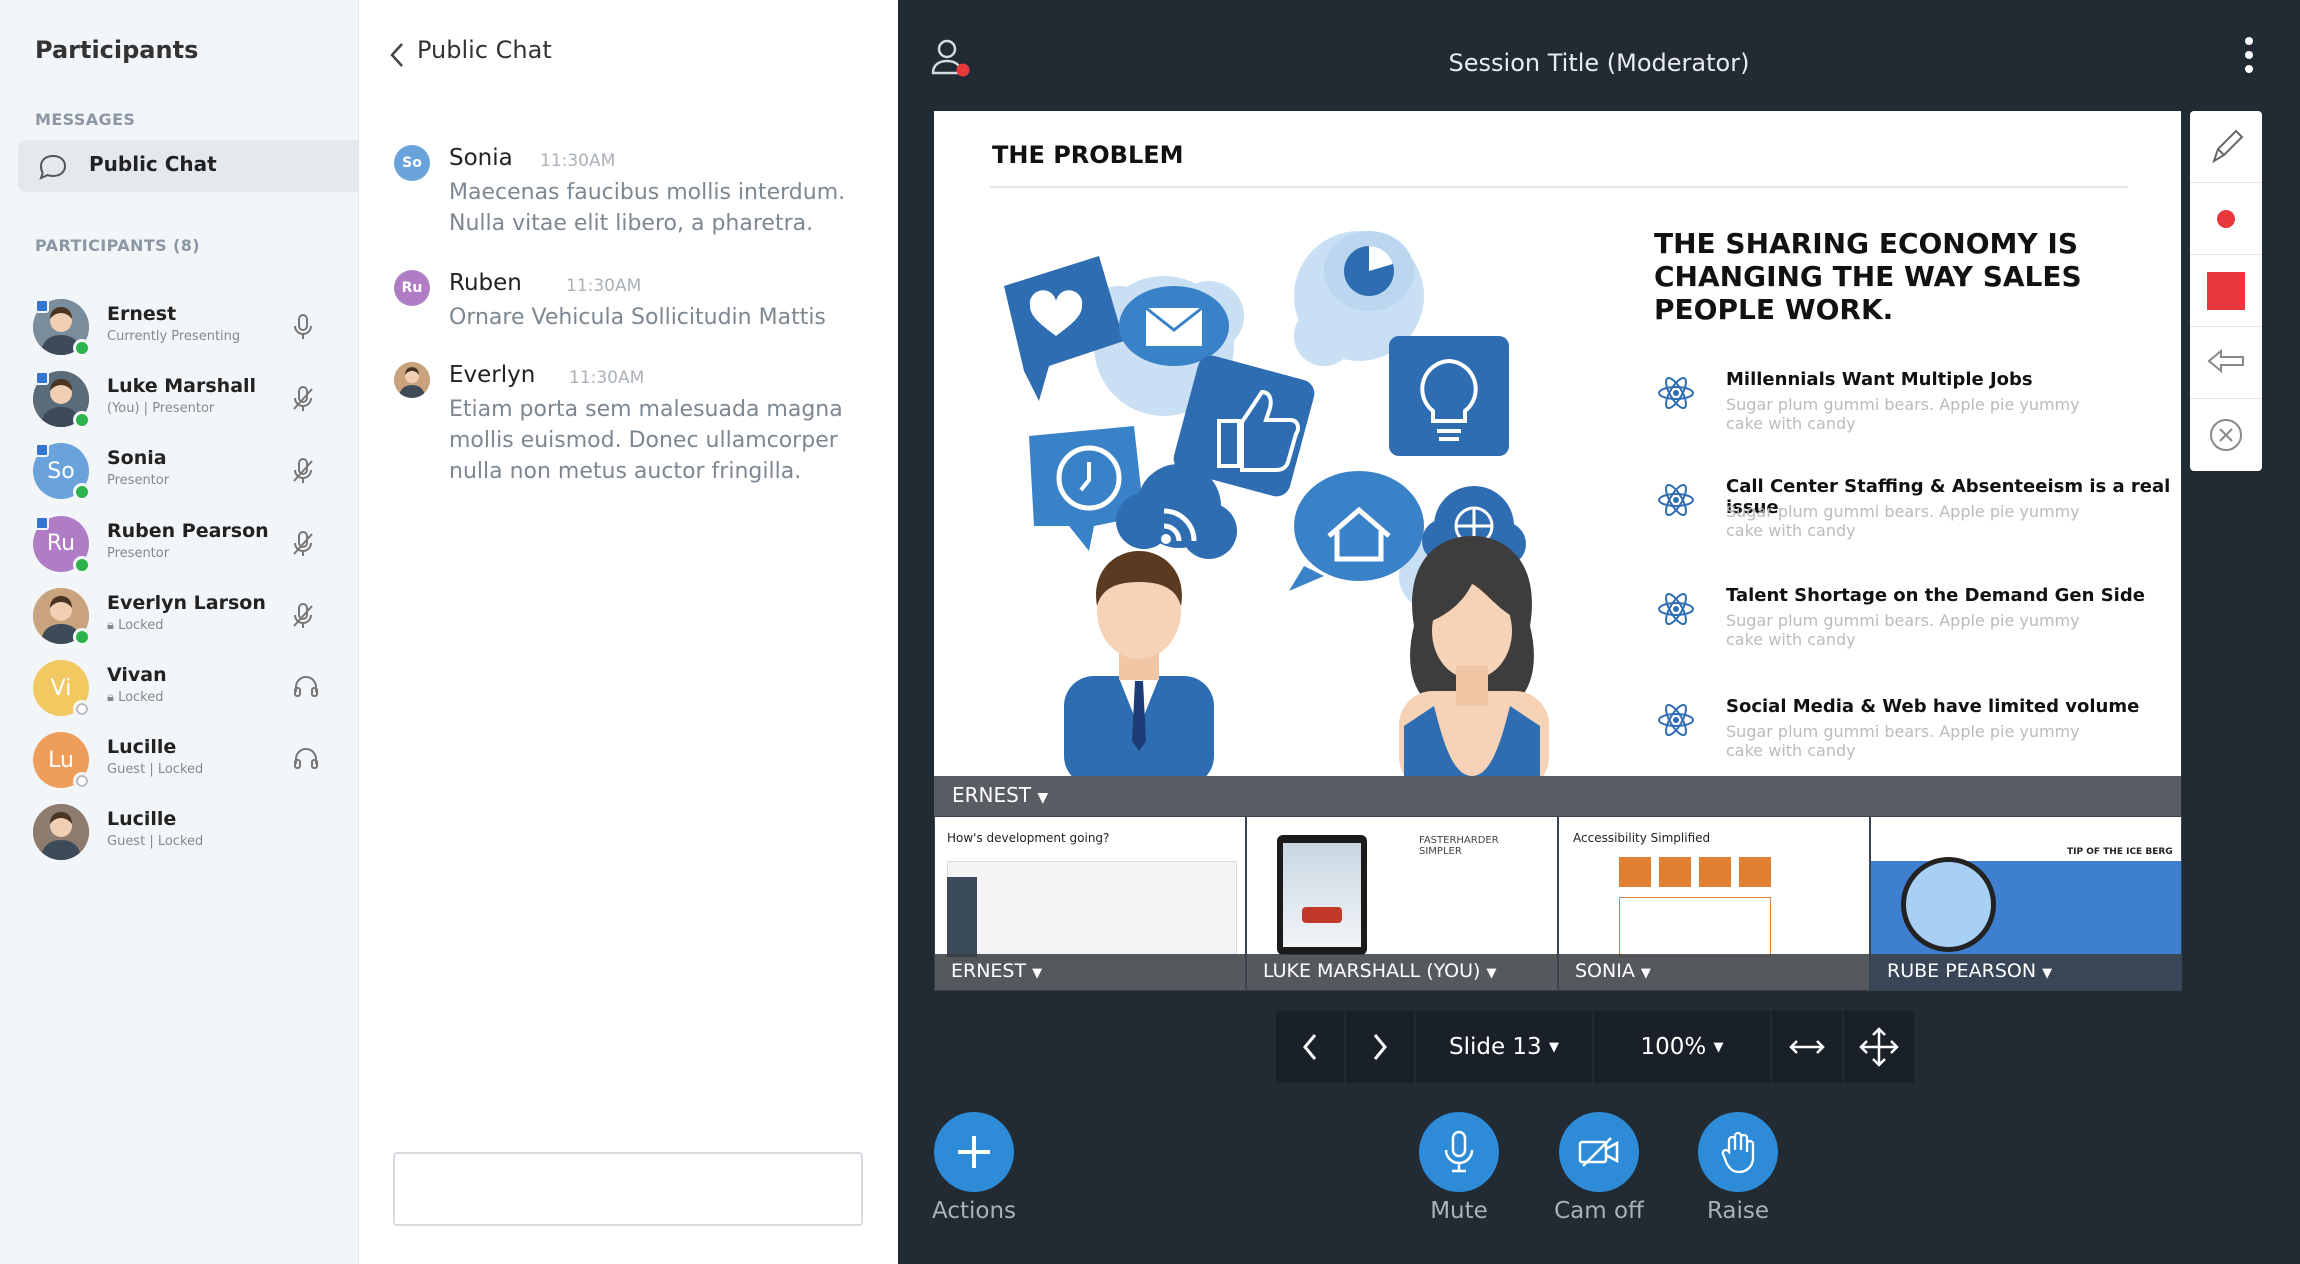  I want to click on participant-row: Ru Ruben Pearson Presentor, so click(179, 544).